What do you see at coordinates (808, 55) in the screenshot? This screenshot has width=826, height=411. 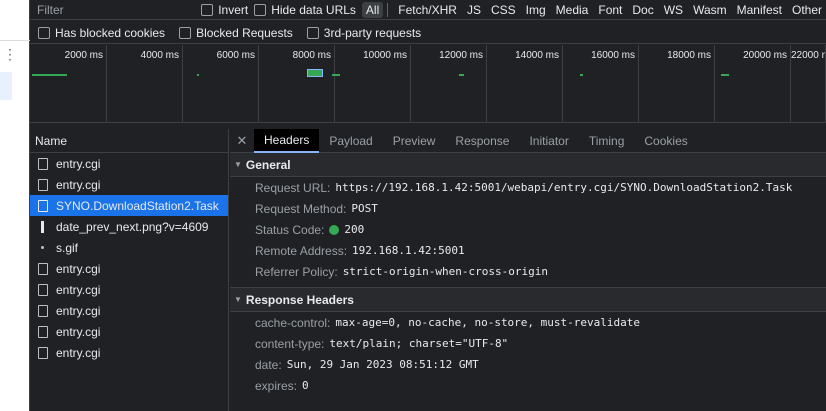 I see `tick-label: 22000 ms` at bounding box center [808, 55].